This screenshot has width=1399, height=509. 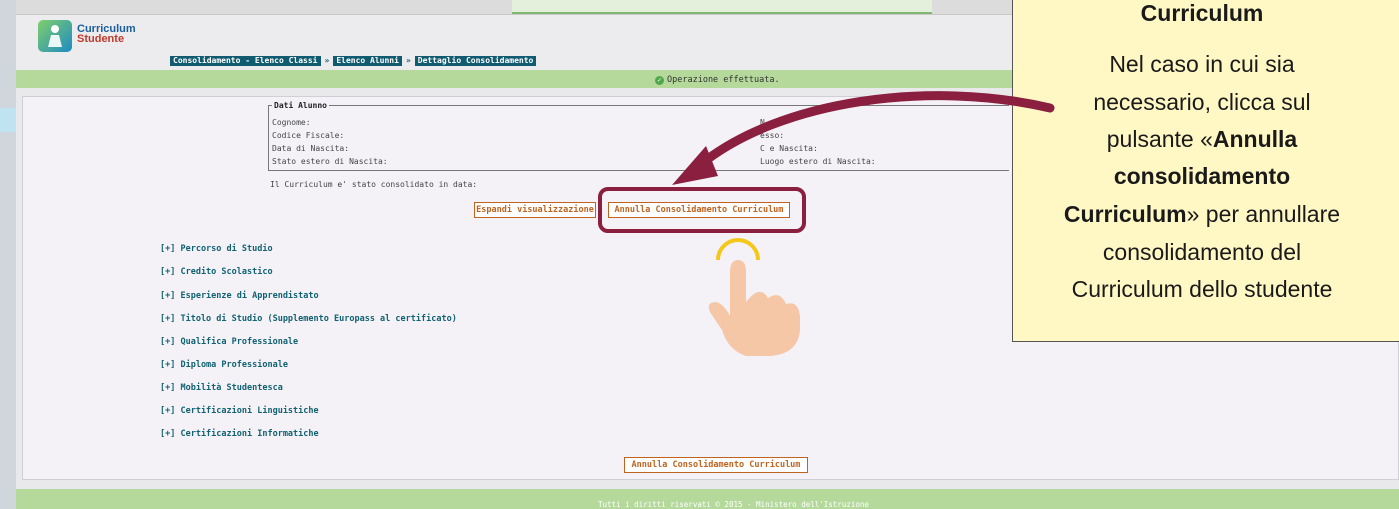 I want to click on callout-line: Nel caso in cui sia, so click(x=1202, y=64).